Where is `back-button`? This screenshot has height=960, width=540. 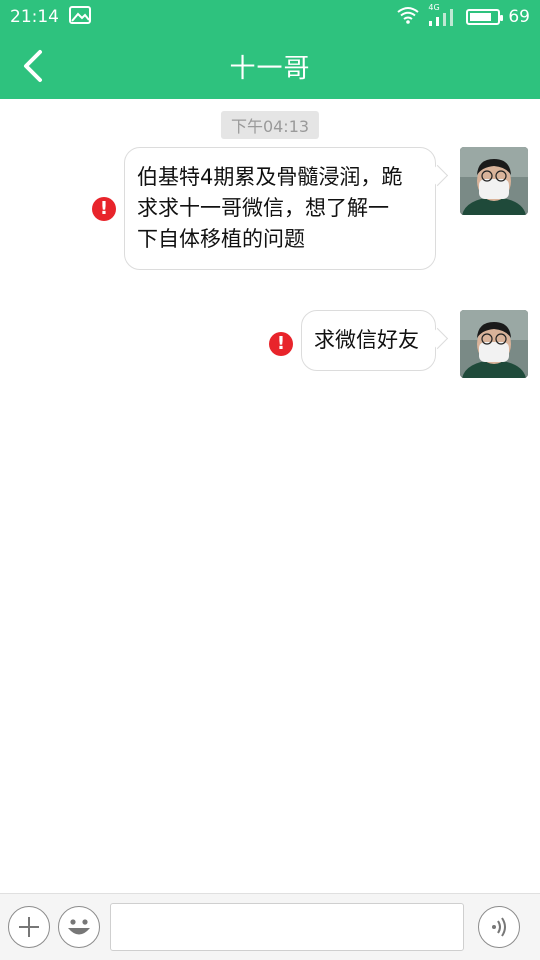 back-button is located at coordinates (35, 66).